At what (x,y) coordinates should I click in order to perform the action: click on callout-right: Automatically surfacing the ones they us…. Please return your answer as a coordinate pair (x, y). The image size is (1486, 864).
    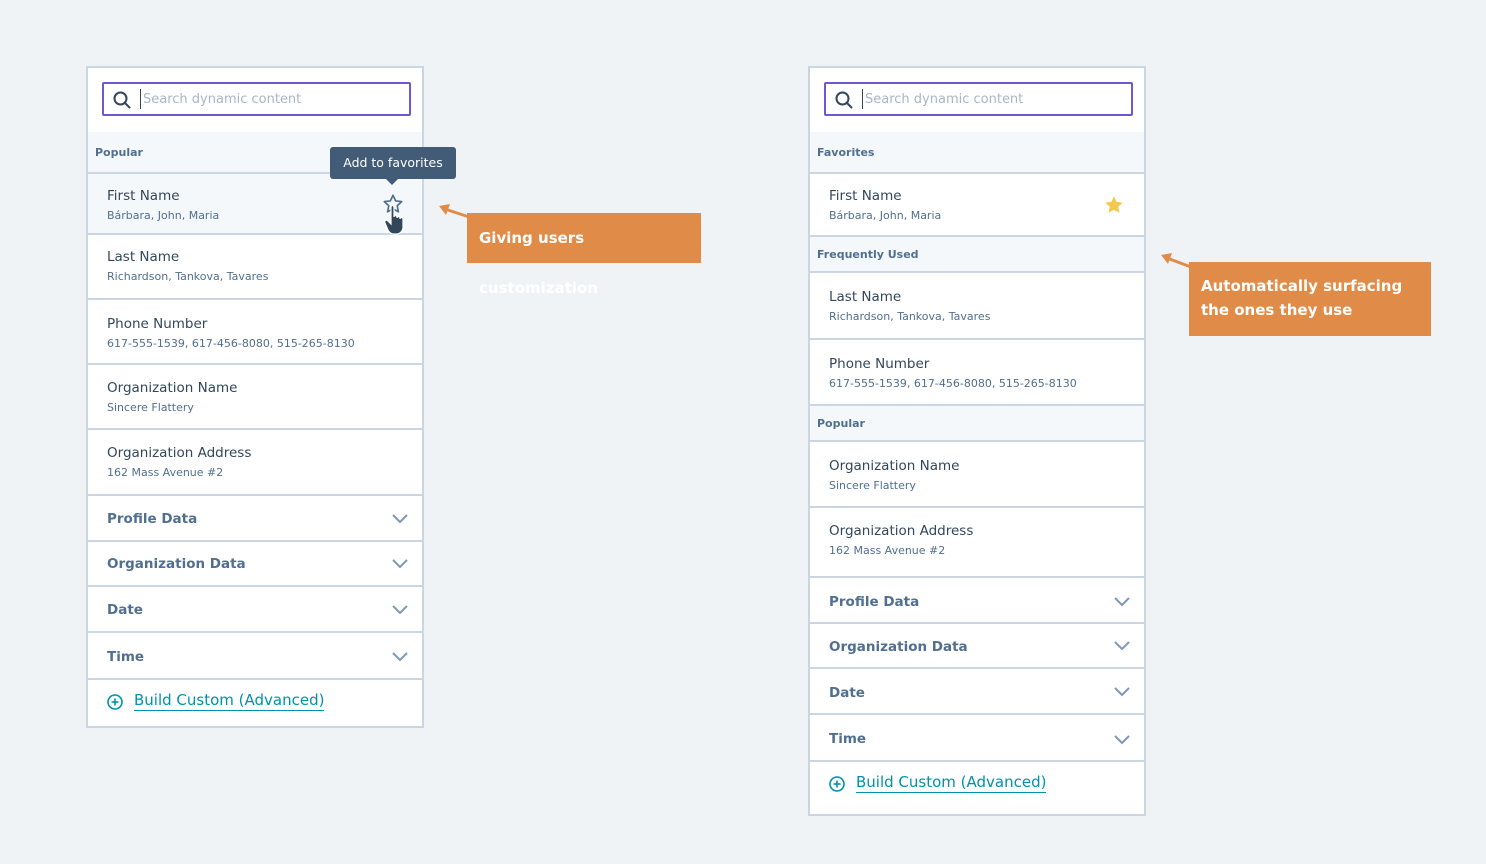
    Looking at the image, I should click on (1310, 299).